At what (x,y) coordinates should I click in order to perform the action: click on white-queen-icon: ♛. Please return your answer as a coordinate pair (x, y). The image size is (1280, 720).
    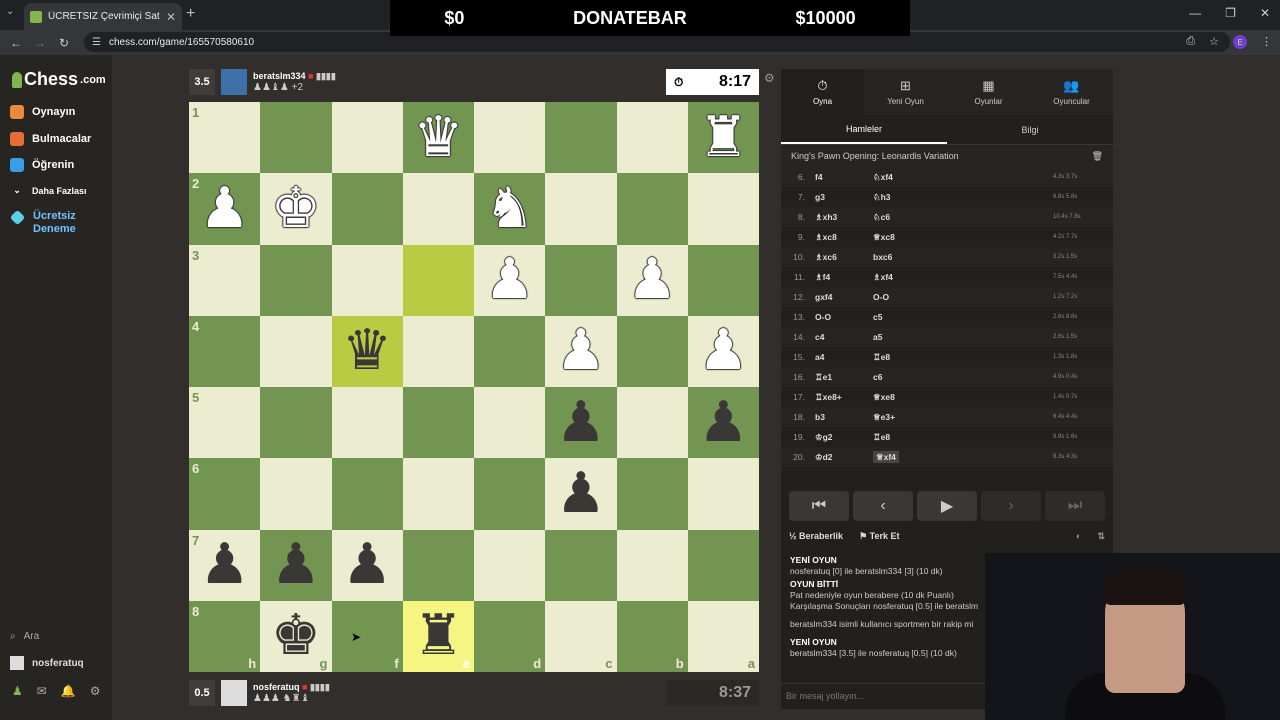
    Looking at the image, I should click on (438, 137).